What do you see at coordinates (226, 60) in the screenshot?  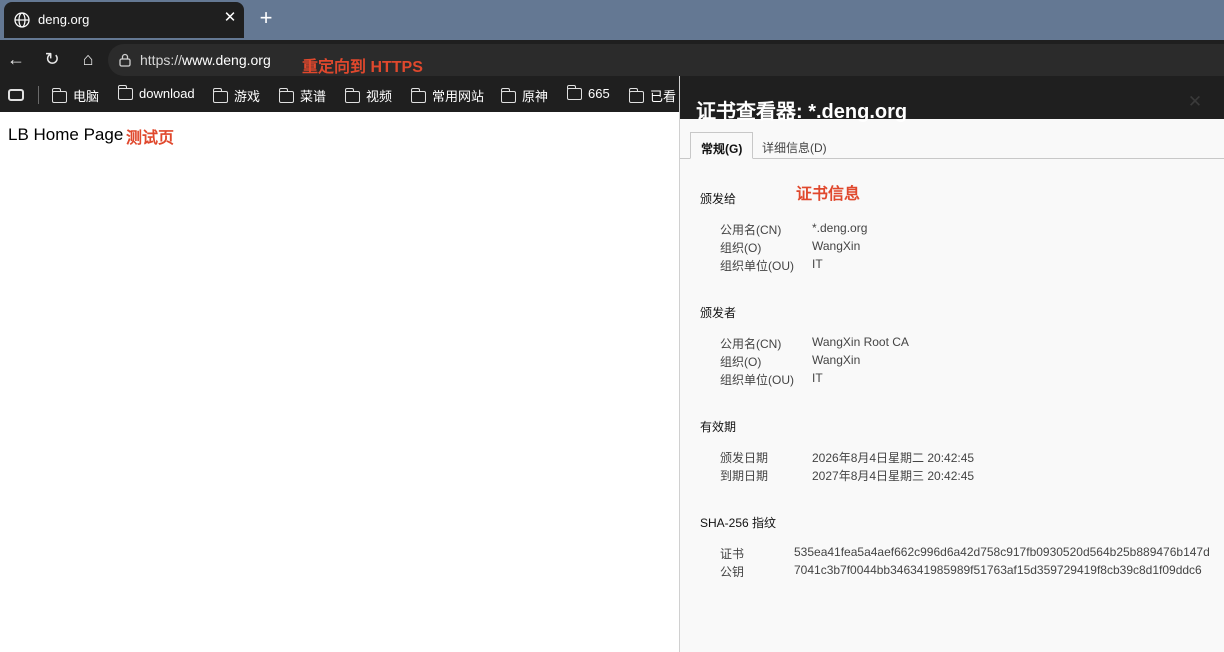 I see `url-host: www.deng.org` at bounding box center [226, 60].